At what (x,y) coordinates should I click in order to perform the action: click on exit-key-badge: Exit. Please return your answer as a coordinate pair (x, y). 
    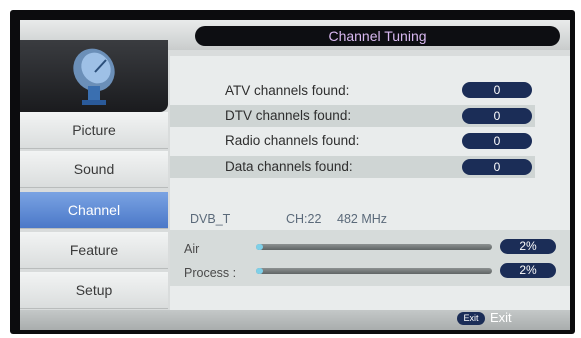
    Looking at the image, I should click on (471, 318).